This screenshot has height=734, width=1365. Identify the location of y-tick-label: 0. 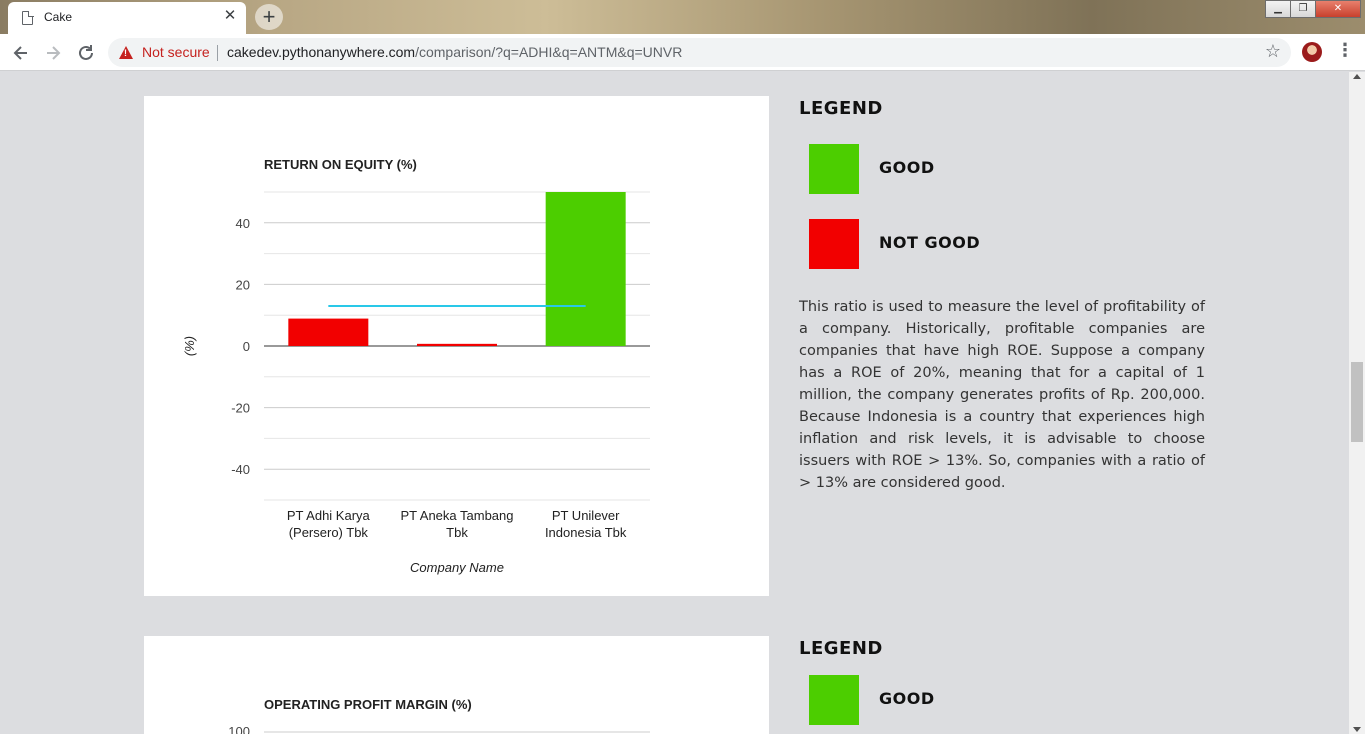
(246, 346).